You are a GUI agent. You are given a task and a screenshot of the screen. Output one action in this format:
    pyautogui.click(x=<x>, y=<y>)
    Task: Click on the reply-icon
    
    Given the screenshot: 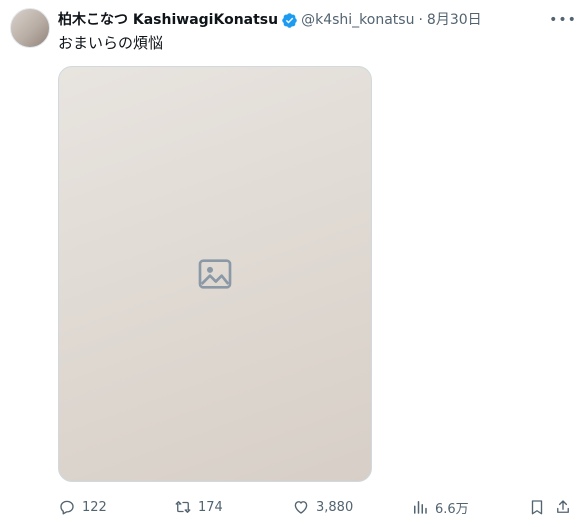 What is the action you would take?
    pyautogui.click(x=67, y=507)
    